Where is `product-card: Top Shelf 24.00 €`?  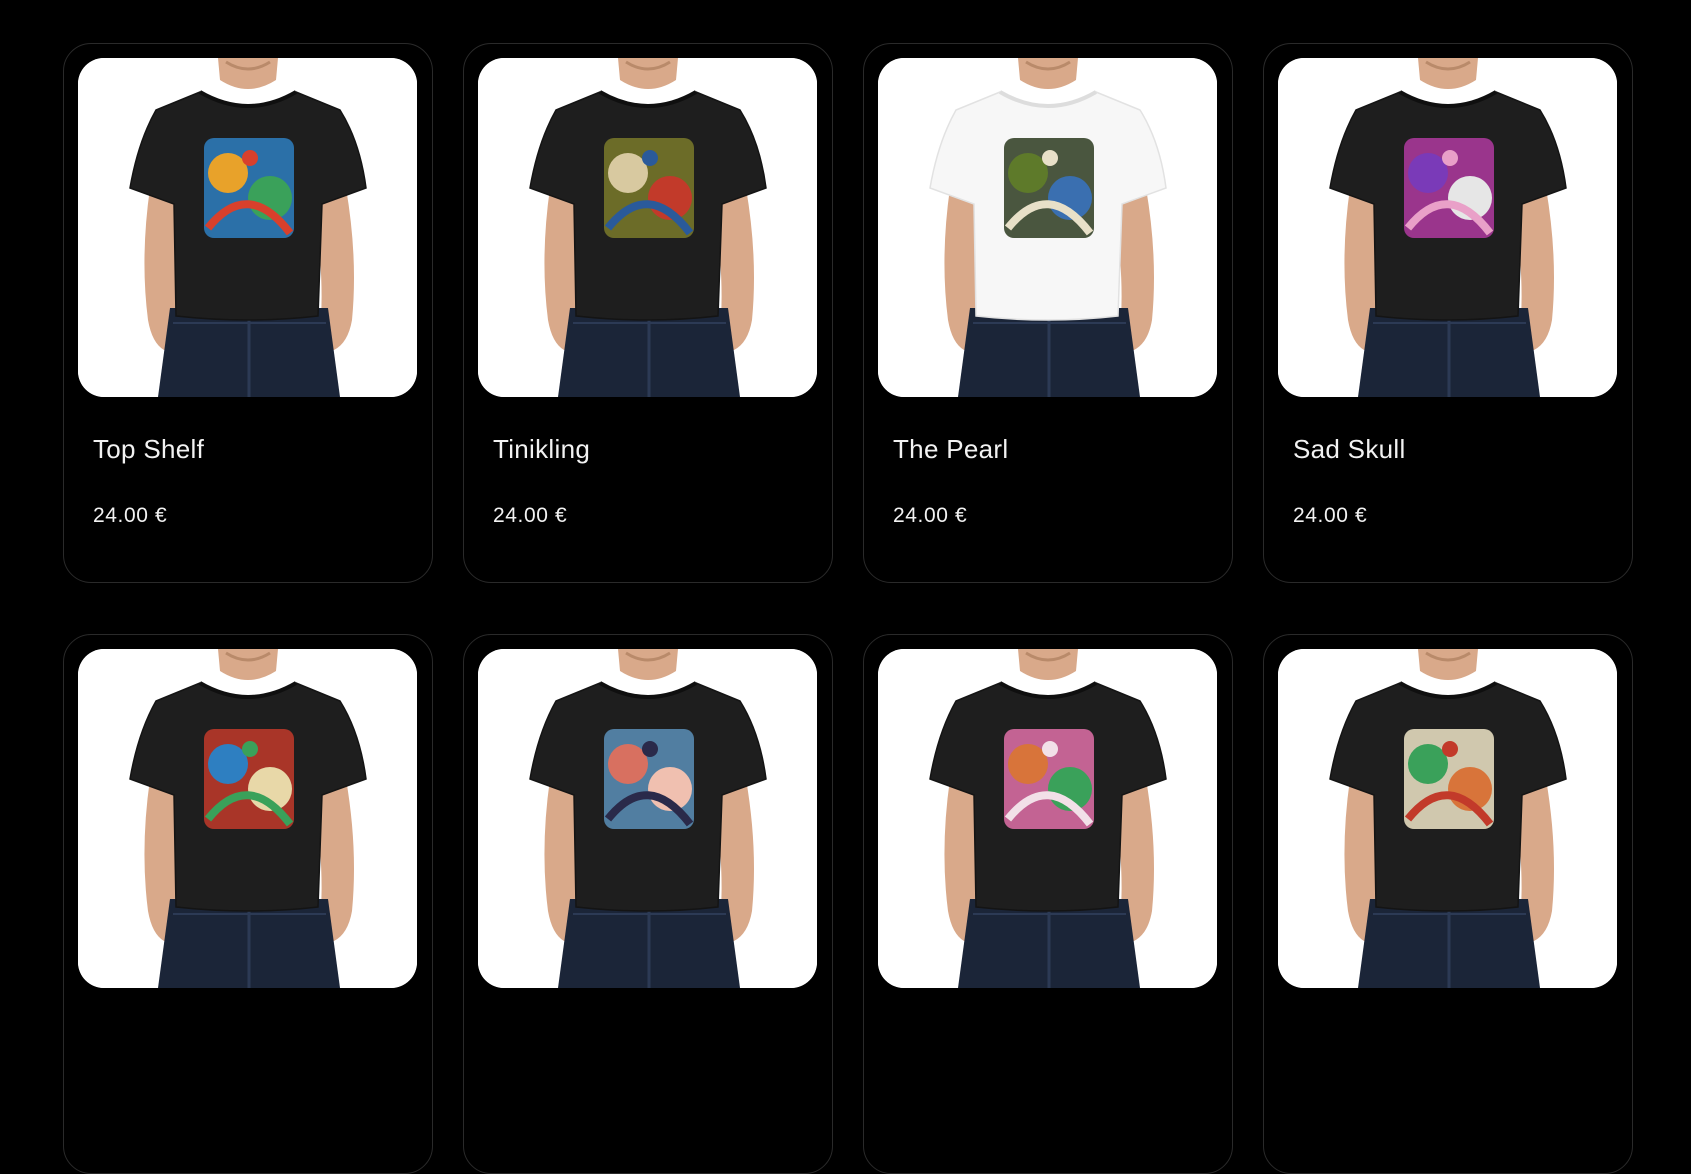 product-card: Top Shelf 24.00 € is located at coordinates (248, 313).